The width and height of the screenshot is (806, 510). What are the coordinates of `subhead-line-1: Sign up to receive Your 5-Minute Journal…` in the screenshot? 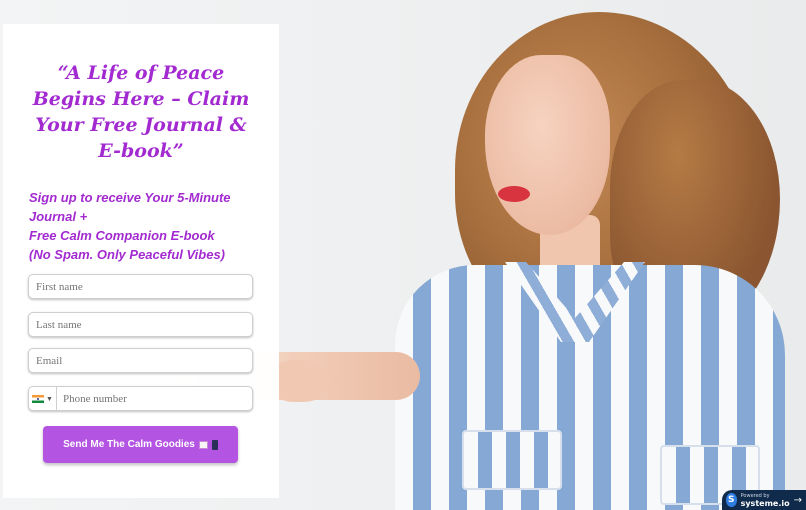 It's located at (130, 207).